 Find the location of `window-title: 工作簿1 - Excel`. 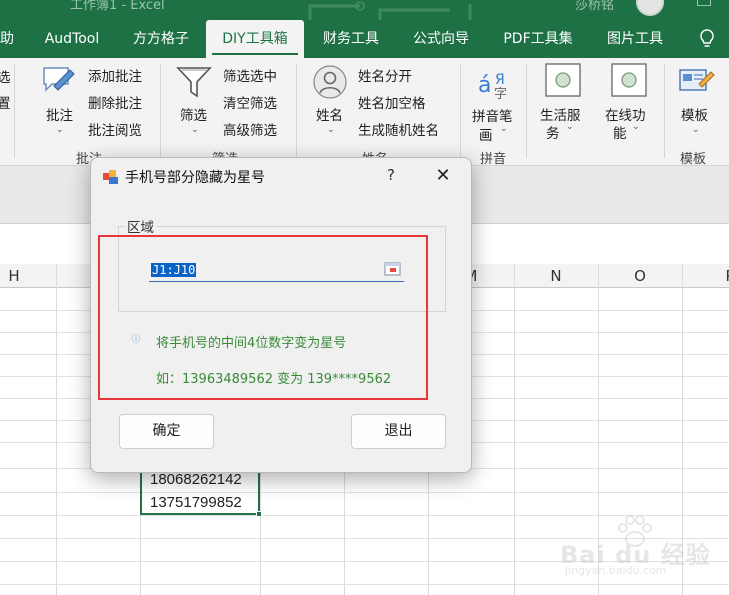

window-title: 工作簿1 - Excel is located at coordinates (117, 6).